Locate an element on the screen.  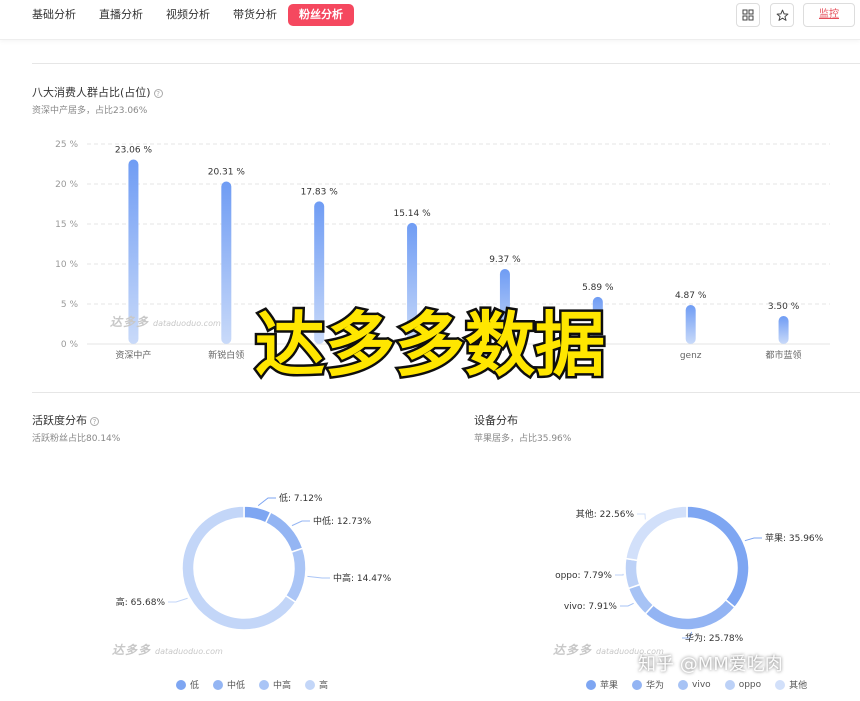
slice-label: 苹果: 35.96% is located at coordinates (794, 538).